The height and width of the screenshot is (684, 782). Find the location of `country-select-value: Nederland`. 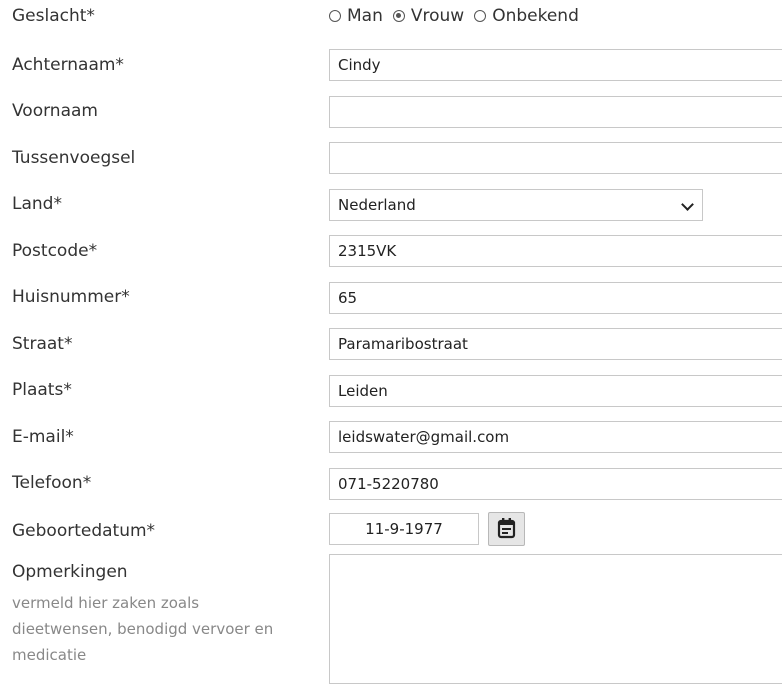

country-select-value: Nederland is located at coordinates (377, 205).